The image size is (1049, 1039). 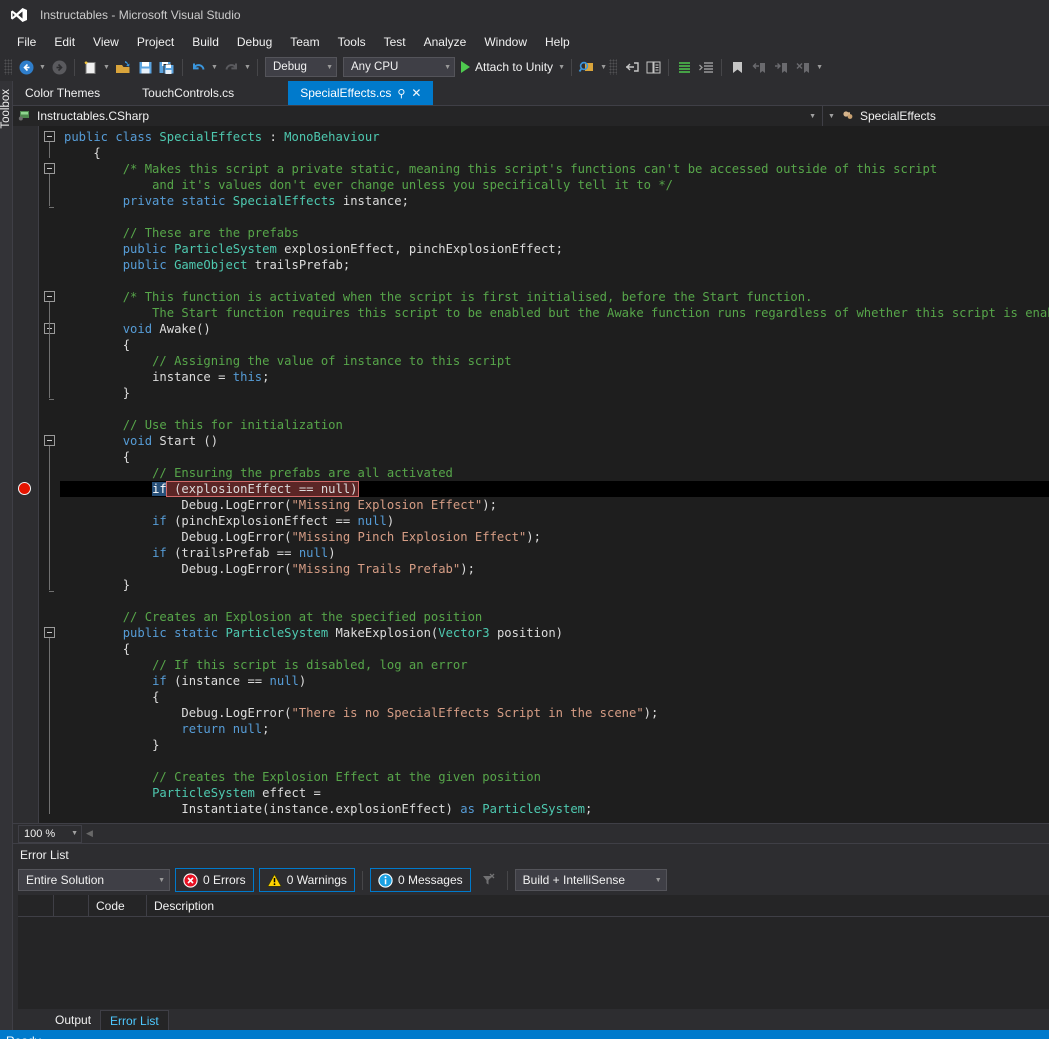 I want to click on code-line: instance = this;, so click(x=554, y=377).